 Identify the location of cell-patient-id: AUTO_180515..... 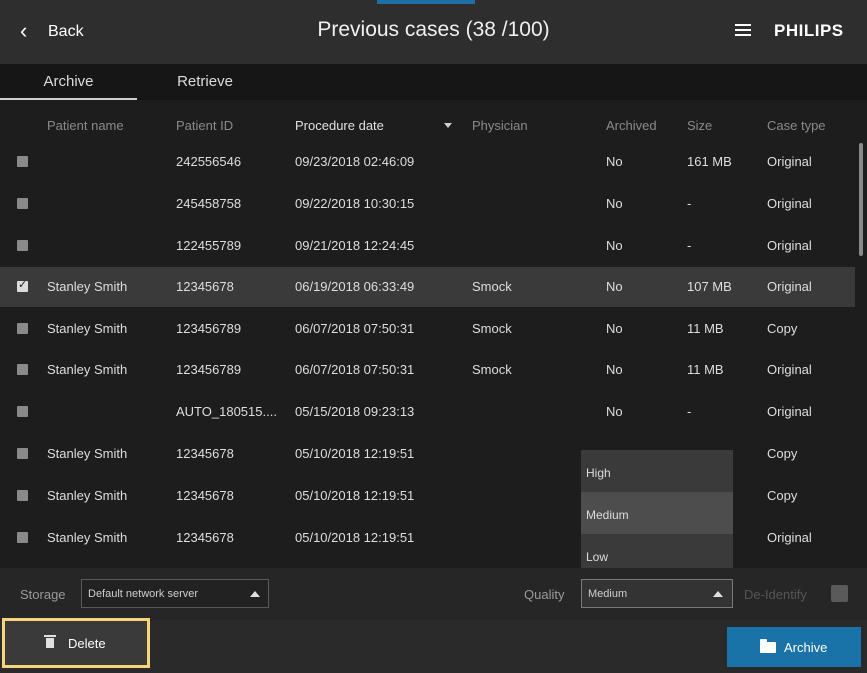
(226, 411).